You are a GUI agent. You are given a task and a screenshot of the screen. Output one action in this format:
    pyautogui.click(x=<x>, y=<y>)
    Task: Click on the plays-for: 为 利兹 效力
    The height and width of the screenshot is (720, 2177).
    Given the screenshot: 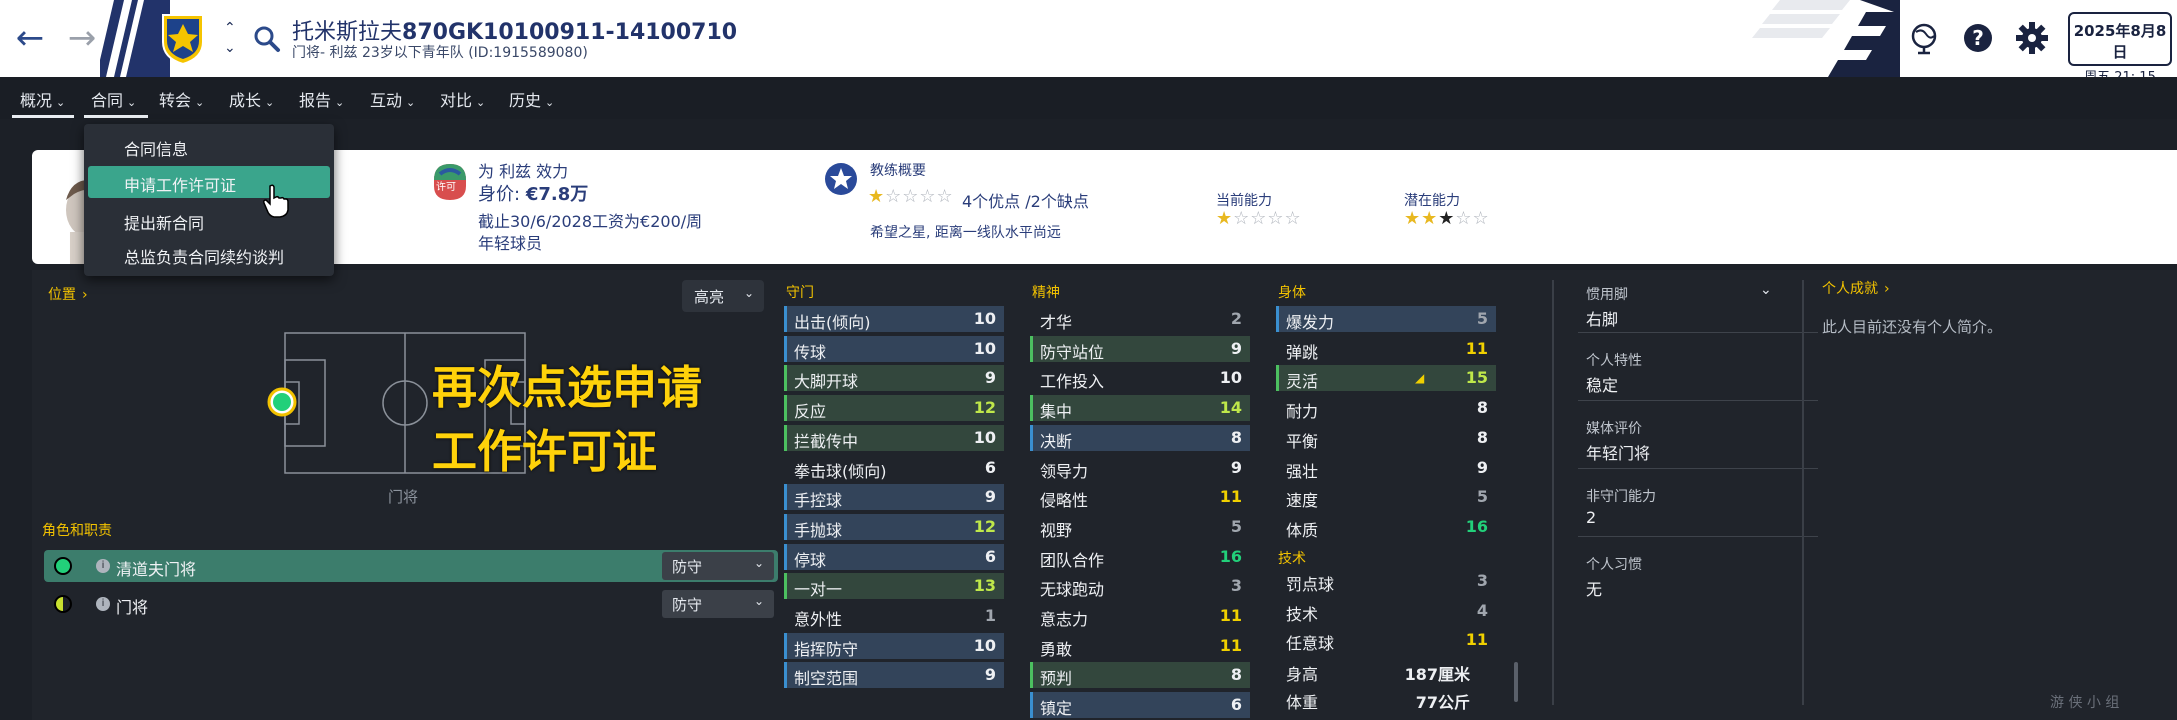 What is the action you would take?
    pyautogui.click(x=523, y=171)
    